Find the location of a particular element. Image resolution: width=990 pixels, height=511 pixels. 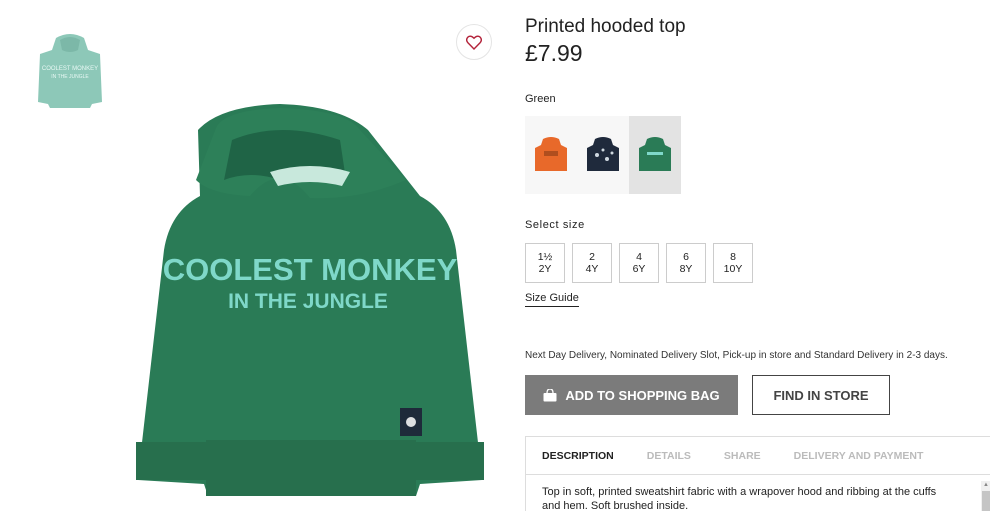

print-line2: IN THE JUNGLE is located at coordinates (308, 301).